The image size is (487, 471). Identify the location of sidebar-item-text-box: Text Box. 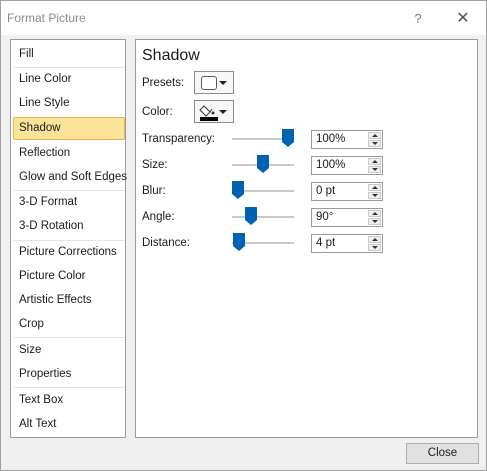
(69, 400).